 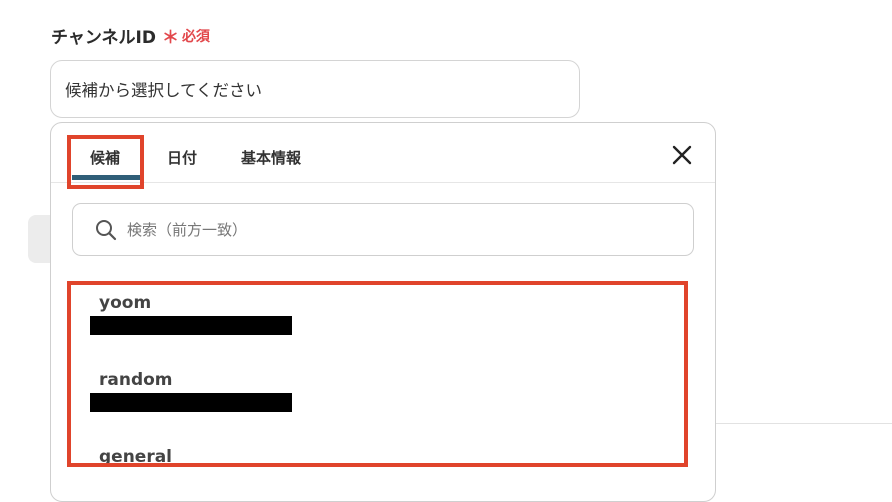 I want to click on active-tab-indicator, so click(x=106, y=177).